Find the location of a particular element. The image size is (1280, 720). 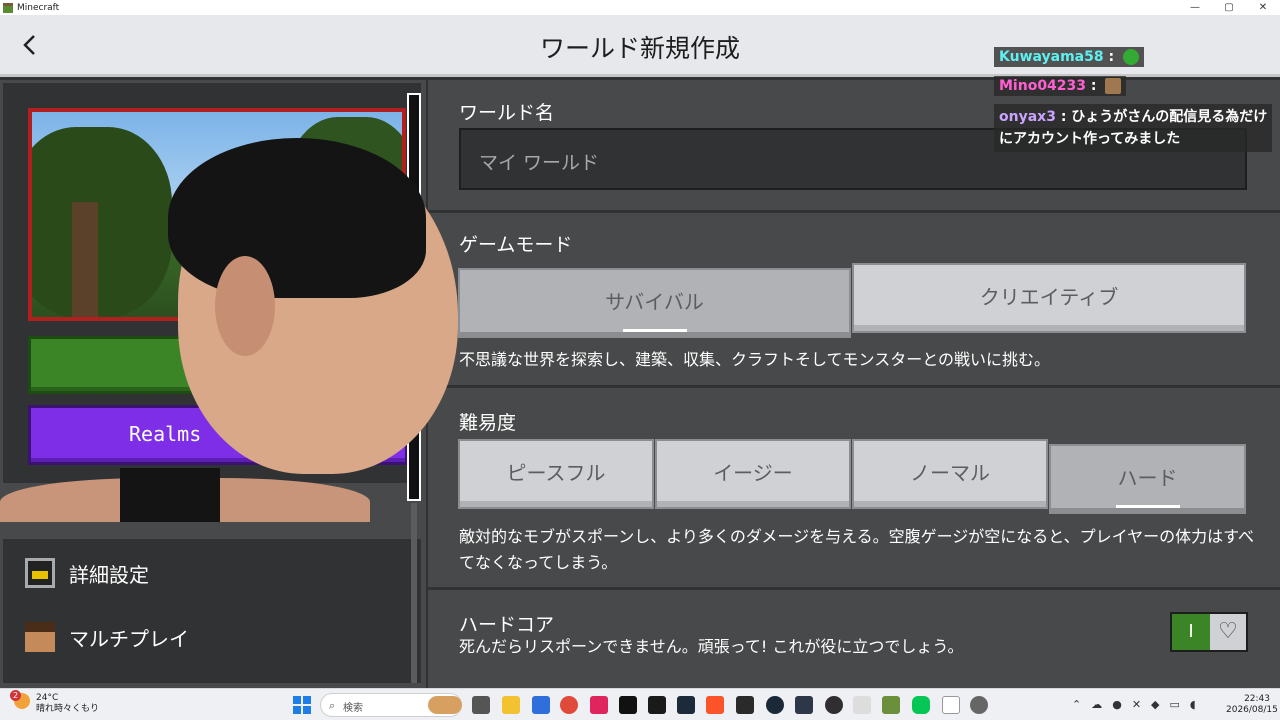

chat-username: onyax3 is located at coordinates (1027, 117).